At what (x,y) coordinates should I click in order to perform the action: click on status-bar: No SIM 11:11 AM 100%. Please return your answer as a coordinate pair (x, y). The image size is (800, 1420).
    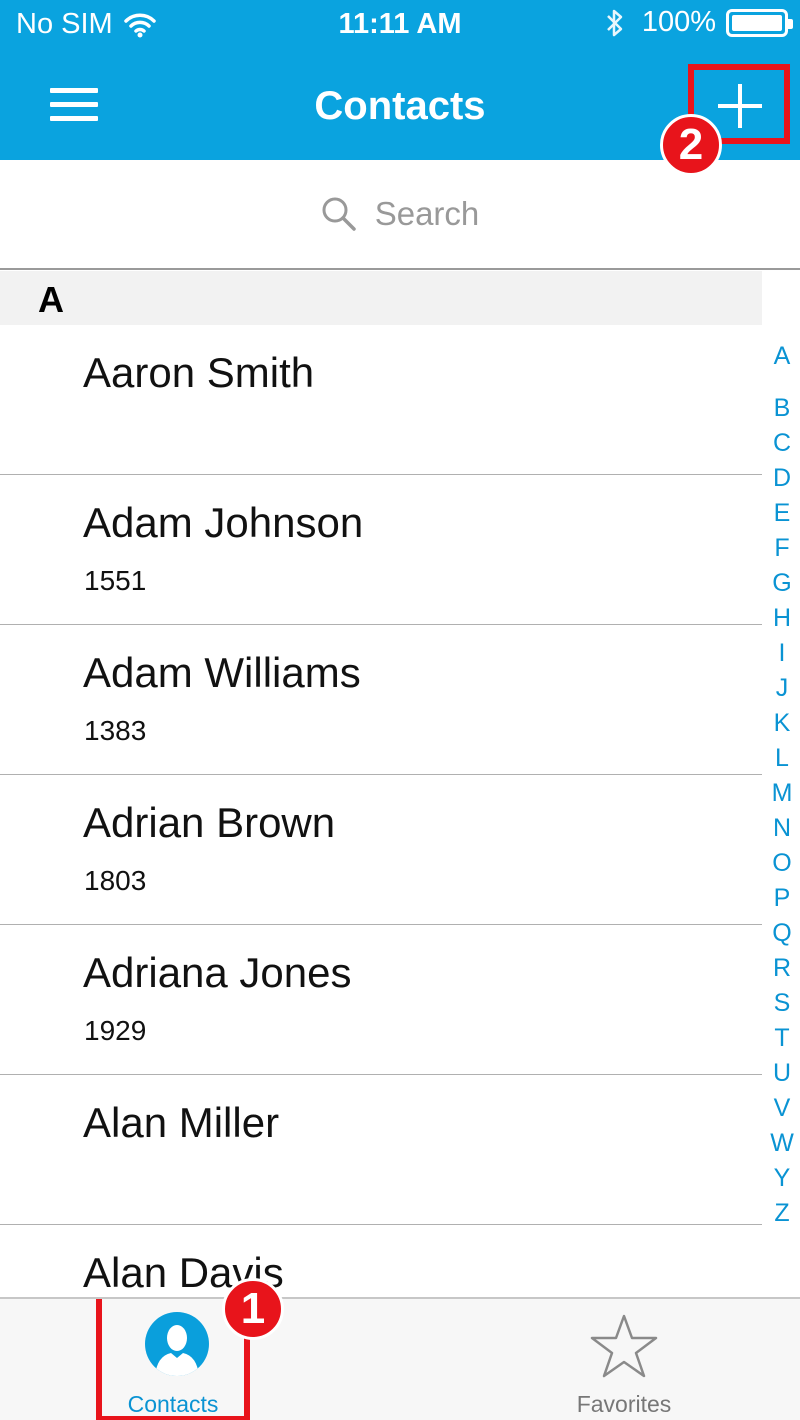
    Looking at the image, I should click on (400, 26).